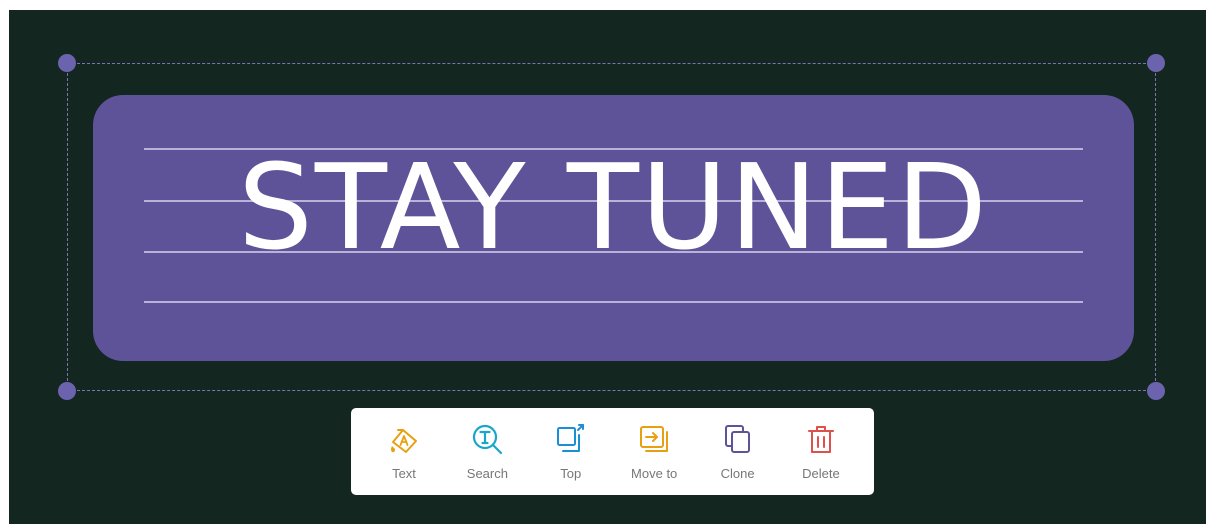  Describe the element at coordinates (821, 439) in the screenshot. I see `delete-icon` at that location.